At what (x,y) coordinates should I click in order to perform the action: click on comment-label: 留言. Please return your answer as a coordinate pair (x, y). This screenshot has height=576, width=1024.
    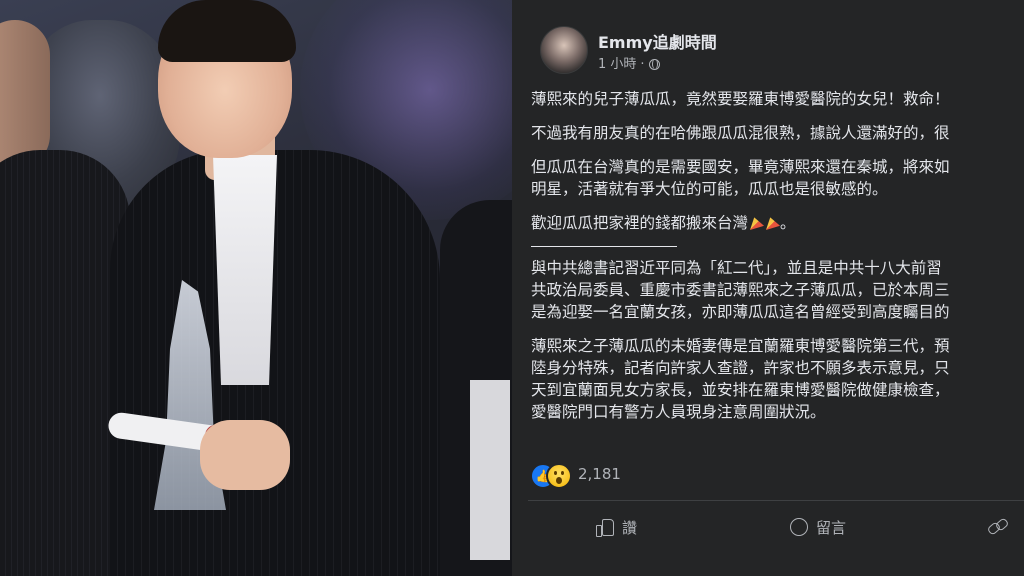
    Looking at the image, I should click on (831, 527).